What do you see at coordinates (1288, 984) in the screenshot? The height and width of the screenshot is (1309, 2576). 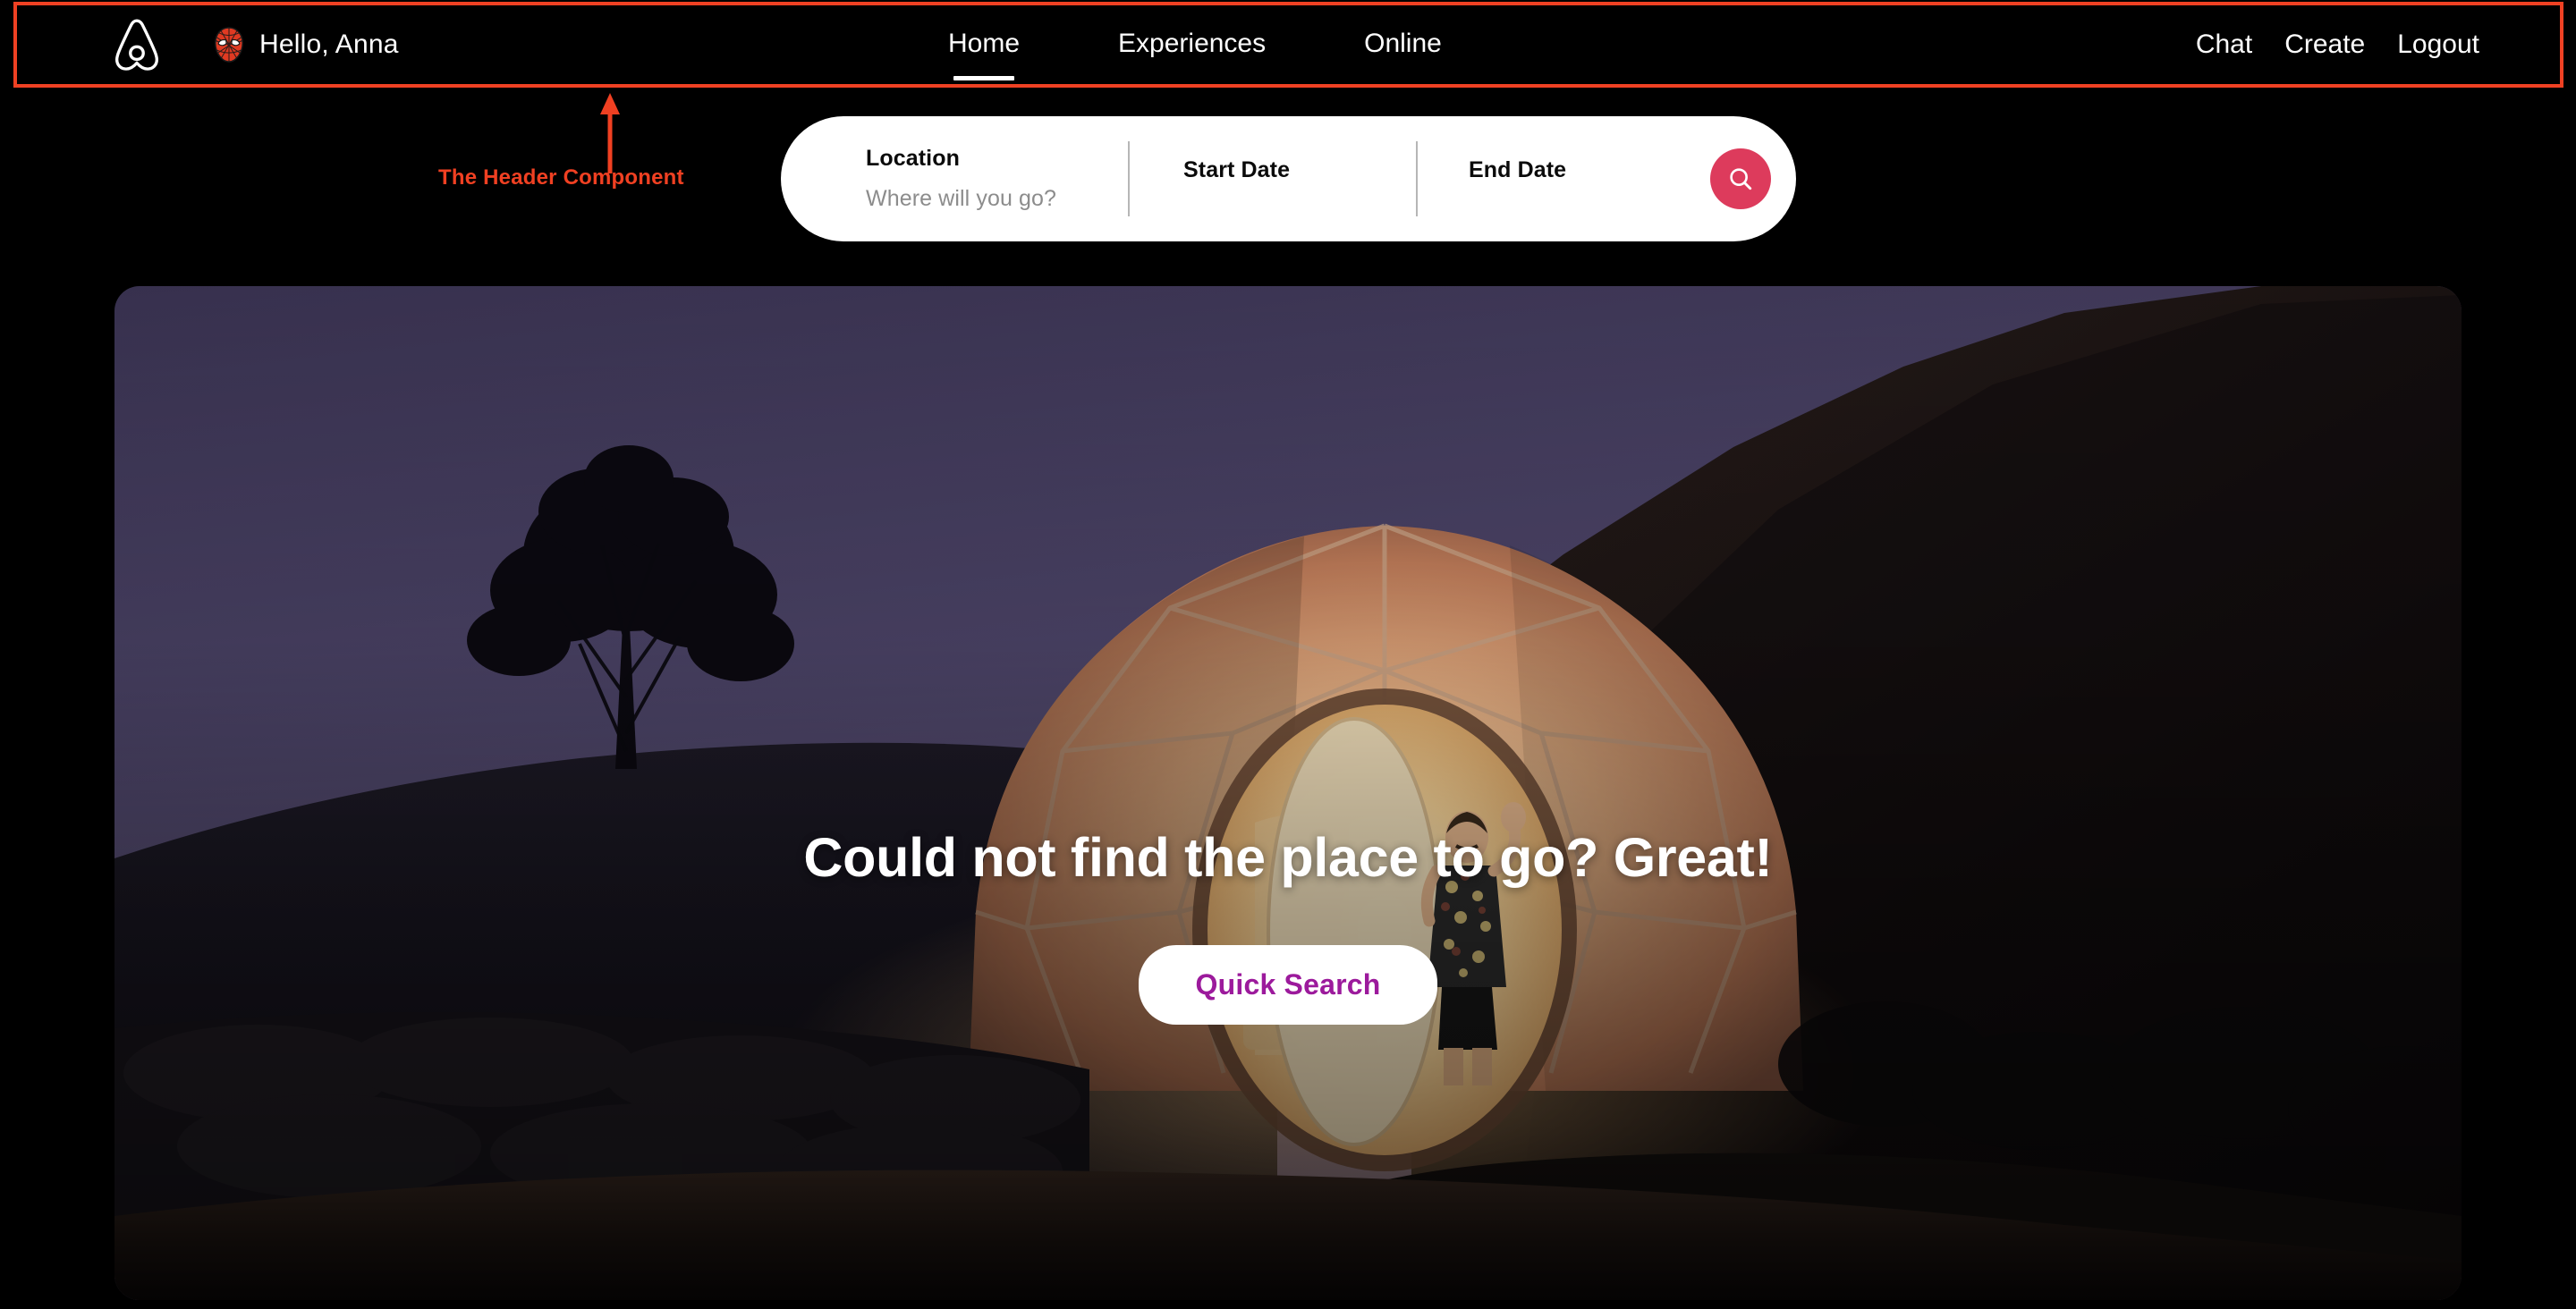 I see `quick-search-button: Quick Search` at bounding box center [1288, 984].